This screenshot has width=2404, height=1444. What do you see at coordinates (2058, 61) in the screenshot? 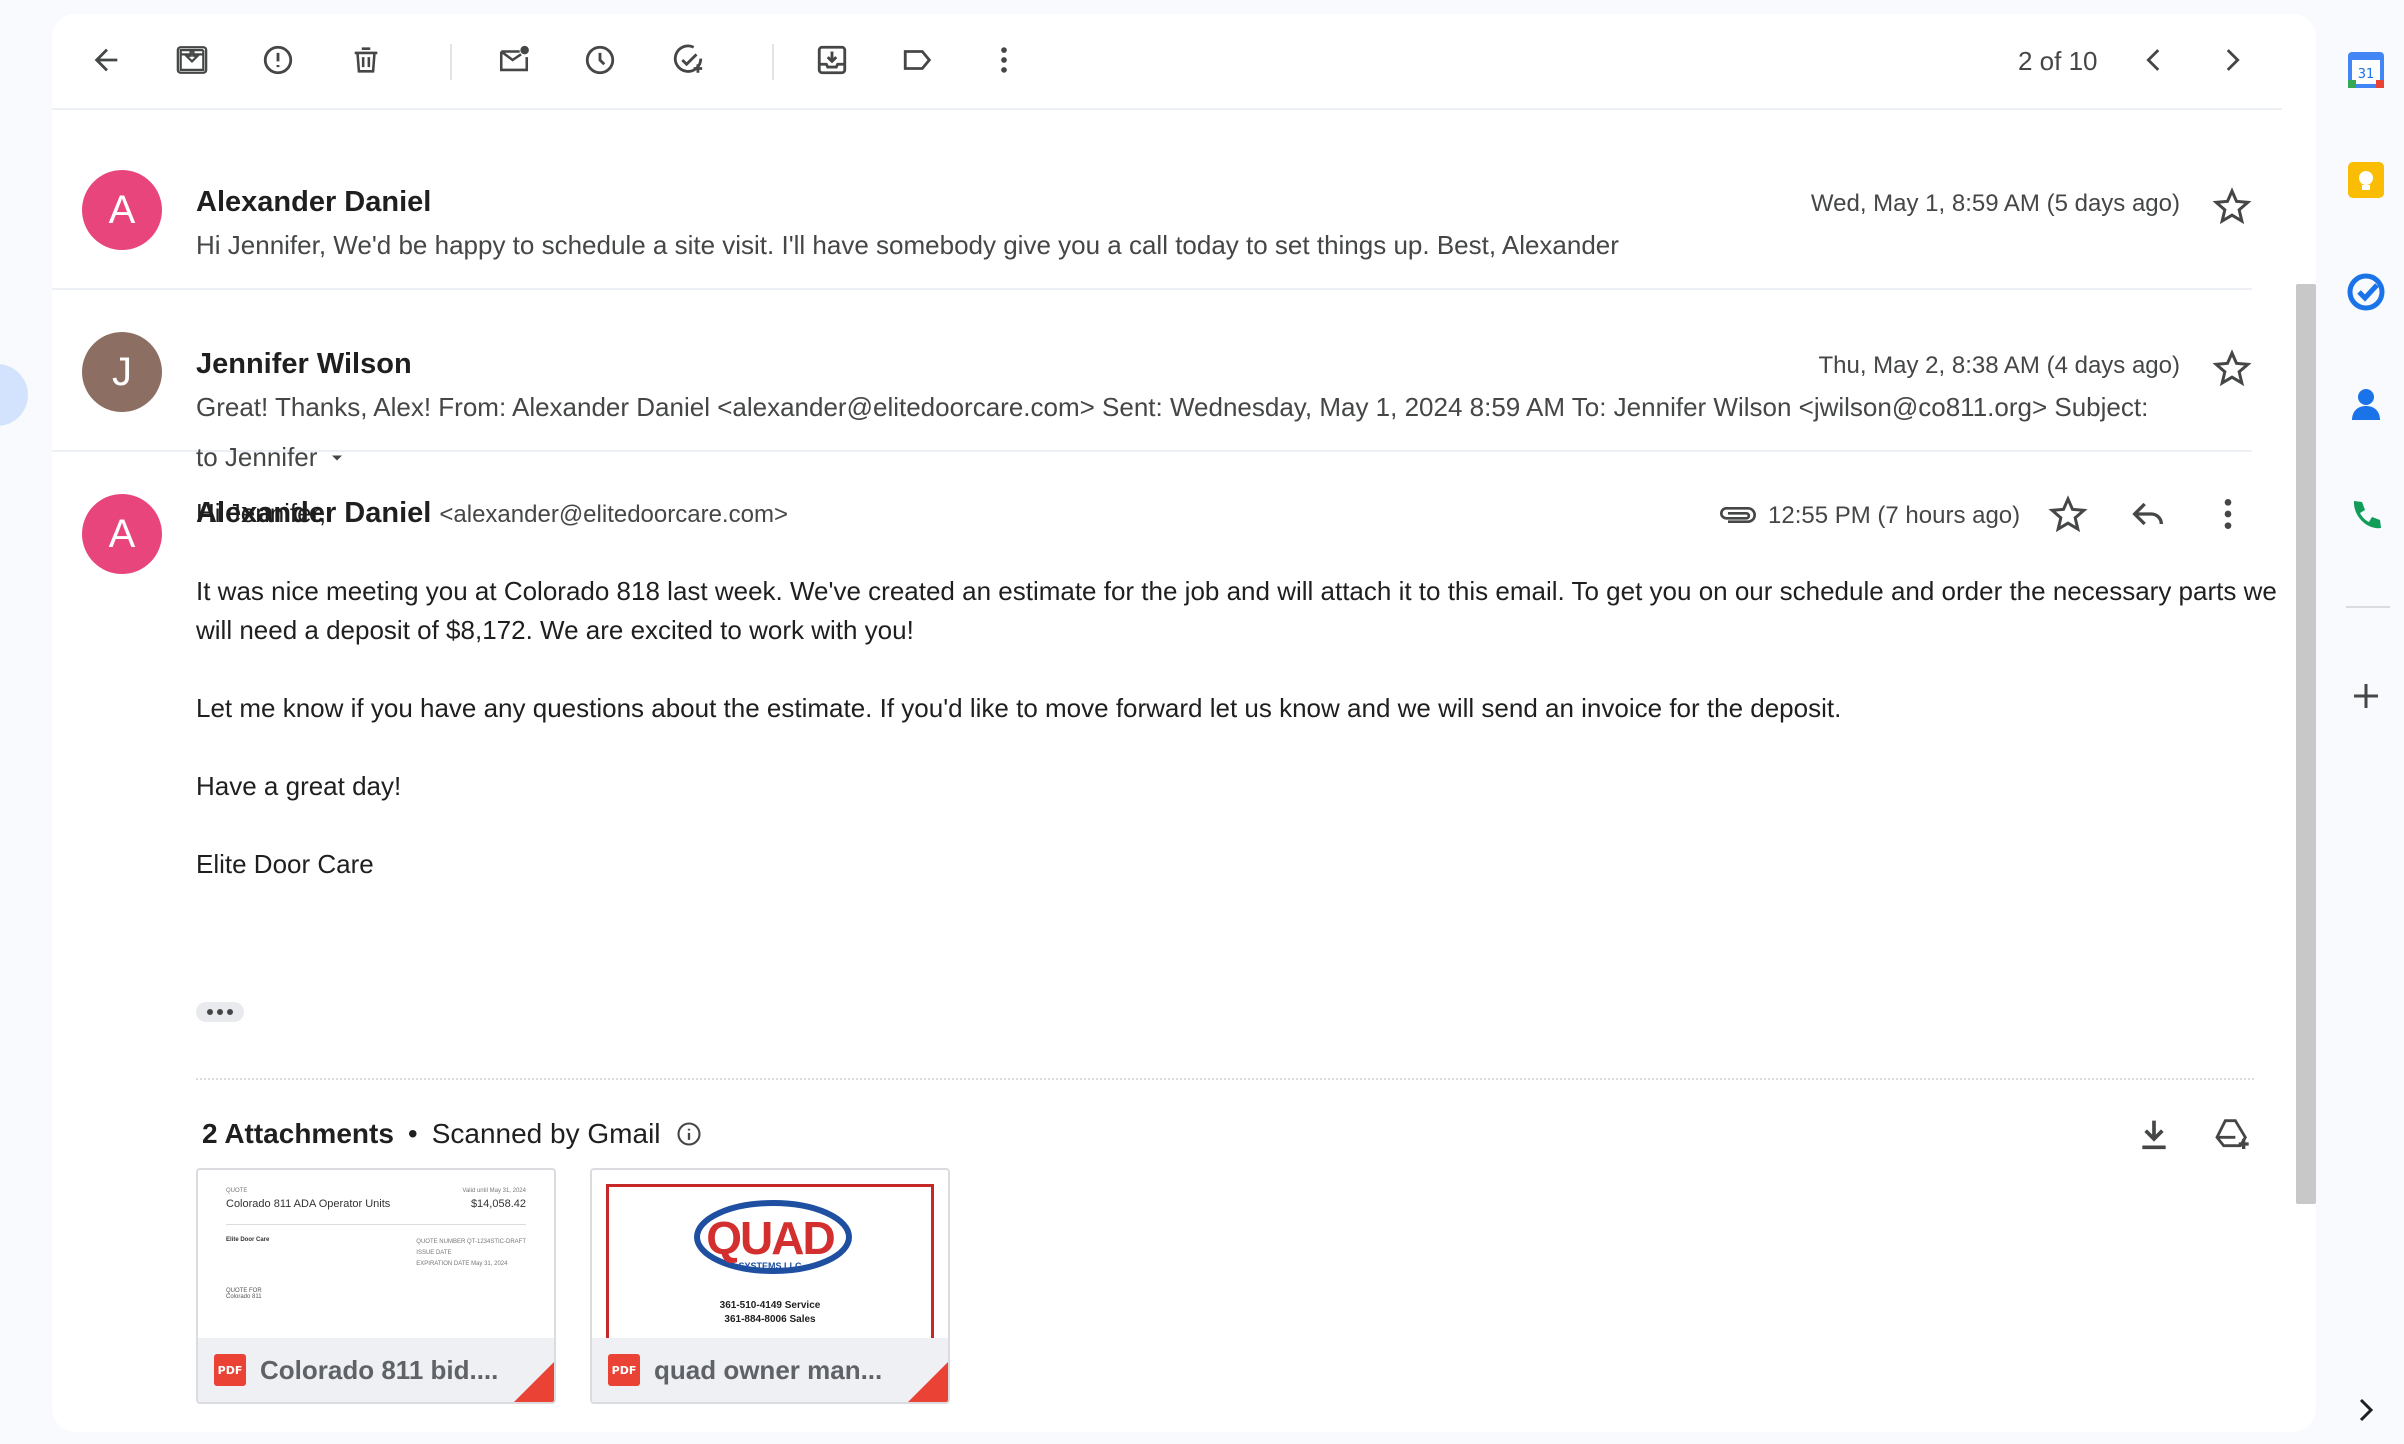
I see `pager-count: 2 of 10` at bounding box center [2058, 61].